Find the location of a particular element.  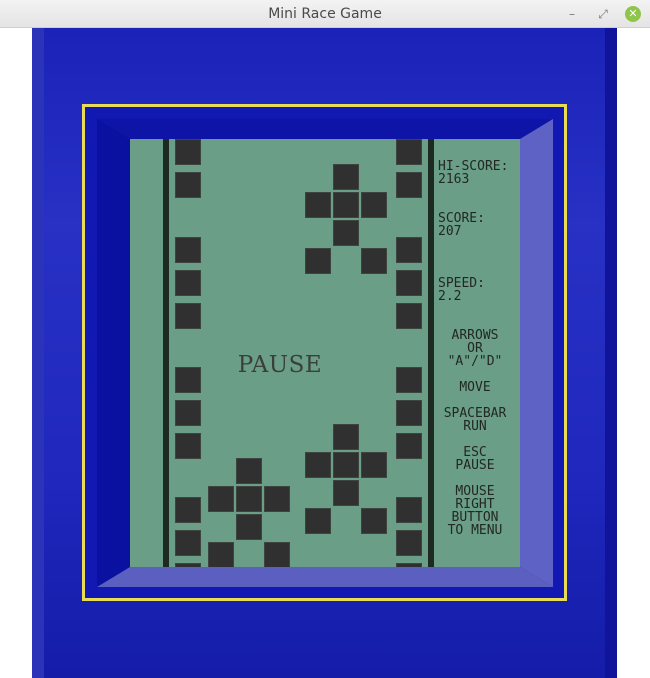

pause-label: PAUSE is located at coordinates (280, 365).